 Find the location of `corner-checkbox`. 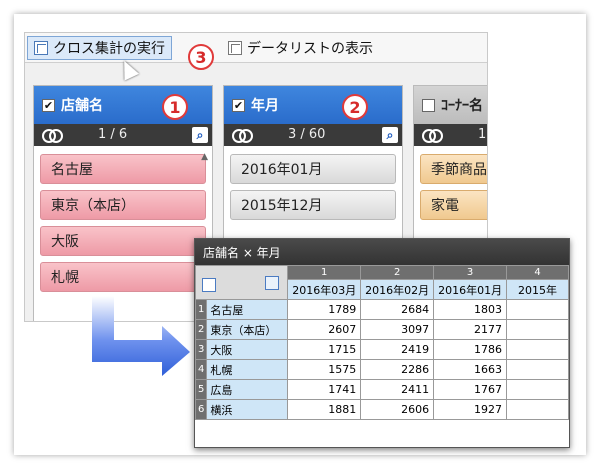

corner-checkbox is located at coordinates (428, 105).